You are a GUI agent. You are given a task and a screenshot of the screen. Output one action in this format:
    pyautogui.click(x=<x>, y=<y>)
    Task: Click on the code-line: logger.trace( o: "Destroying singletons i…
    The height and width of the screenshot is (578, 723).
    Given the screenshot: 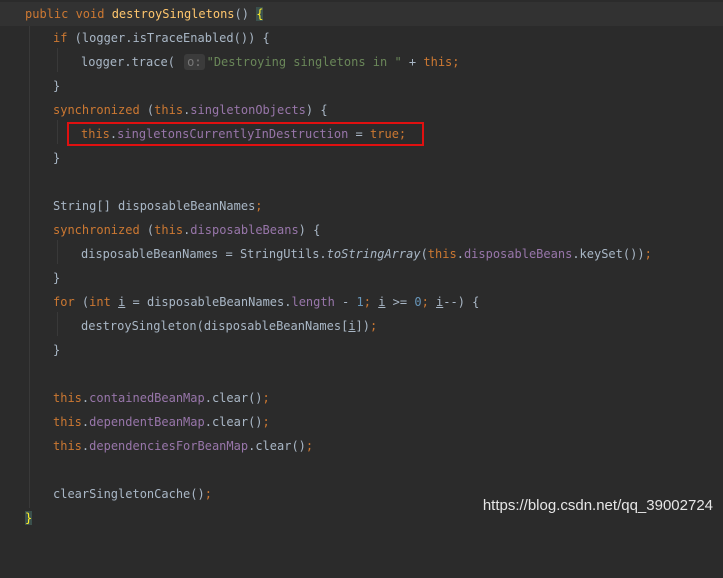 What is the action you would take?
    pyautogui.click(x=361, y=62)
    